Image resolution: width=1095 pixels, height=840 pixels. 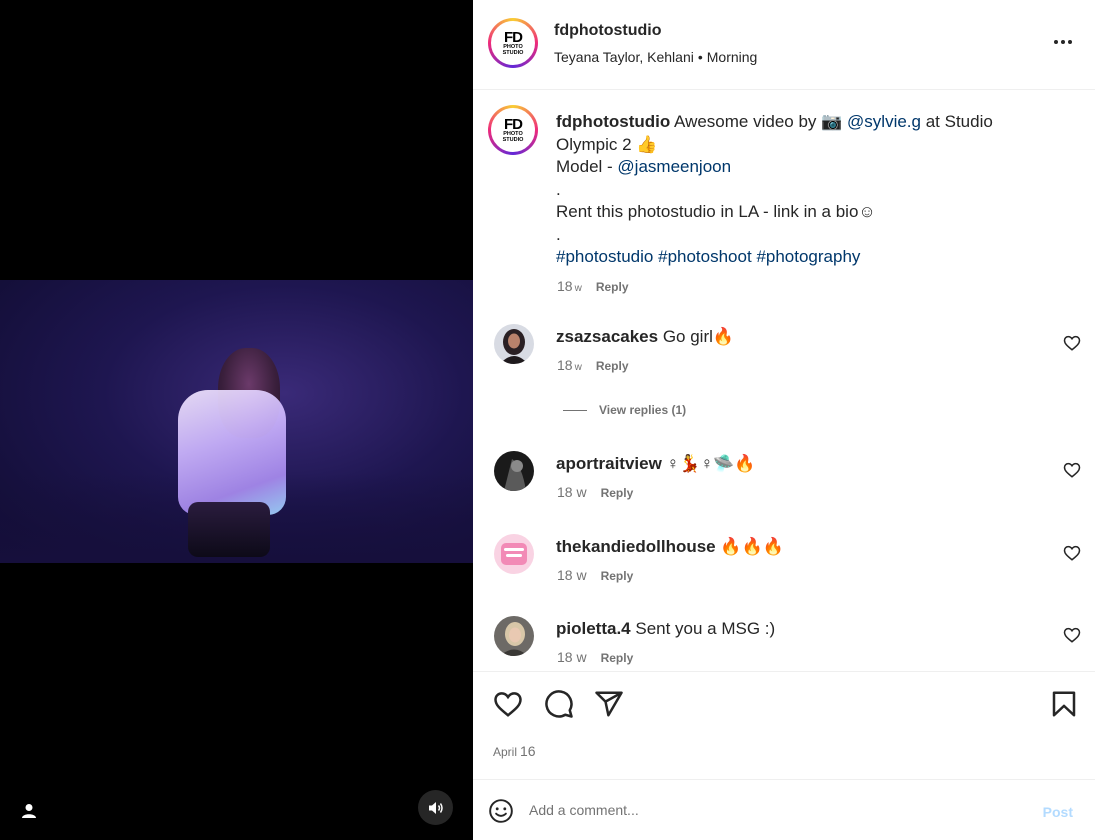 What do you see at coordinates (559, 704) in the screenshot?
I see `comment-icon` at bounding box center [559, 704].